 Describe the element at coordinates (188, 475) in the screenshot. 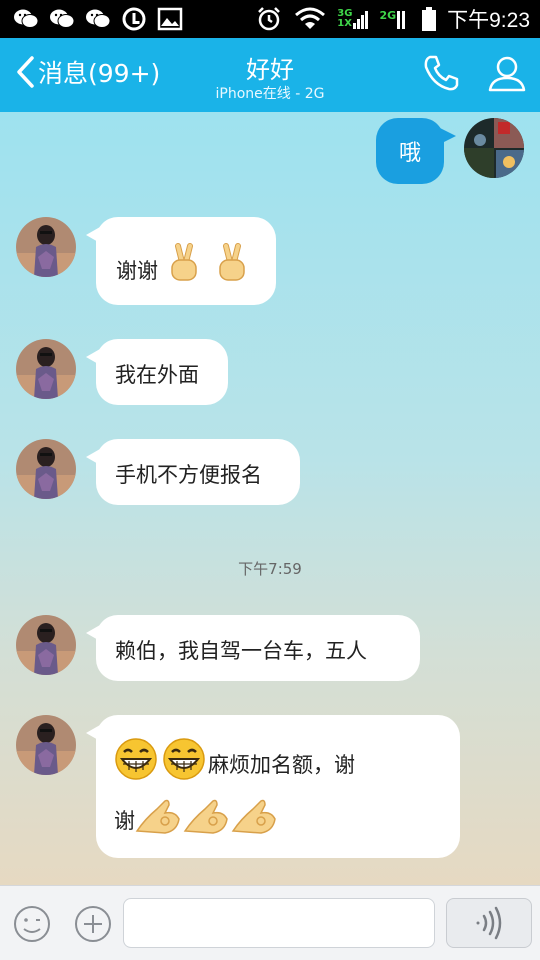

I see `message-text: 手机不方便报名` at that location.